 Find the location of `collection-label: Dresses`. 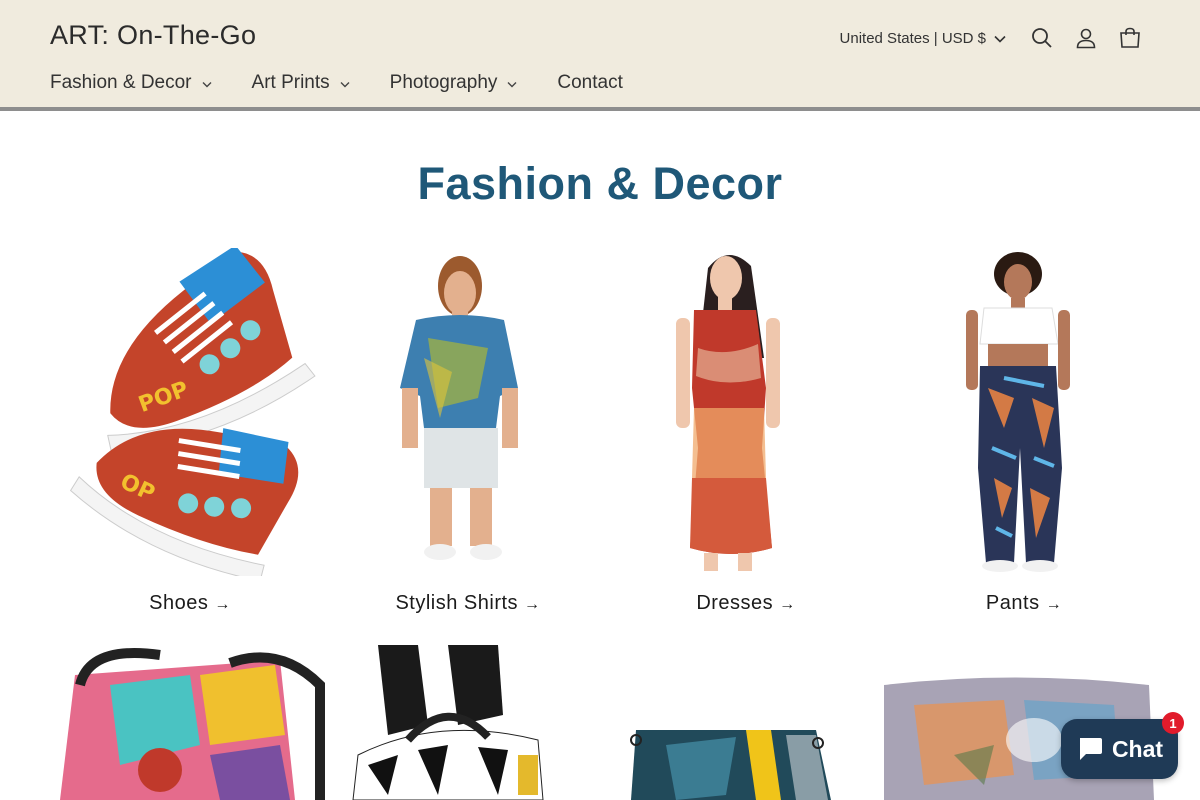

collection-label: Dresses is located at coordinates (735, 603).